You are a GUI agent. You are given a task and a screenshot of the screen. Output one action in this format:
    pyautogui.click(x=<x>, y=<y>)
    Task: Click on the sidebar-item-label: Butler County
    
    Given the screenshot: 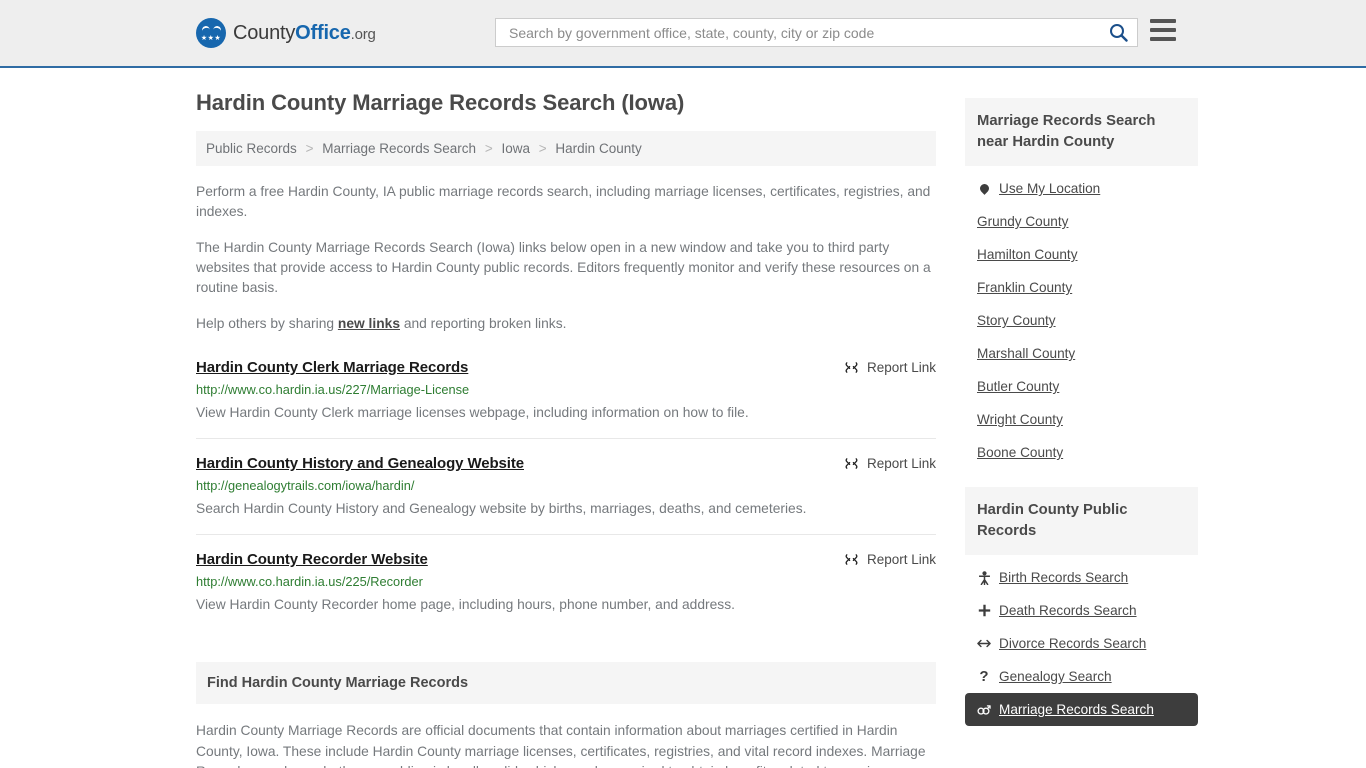 What is the action you would take?
    pyautogui.click(x=1018, y=386)
    